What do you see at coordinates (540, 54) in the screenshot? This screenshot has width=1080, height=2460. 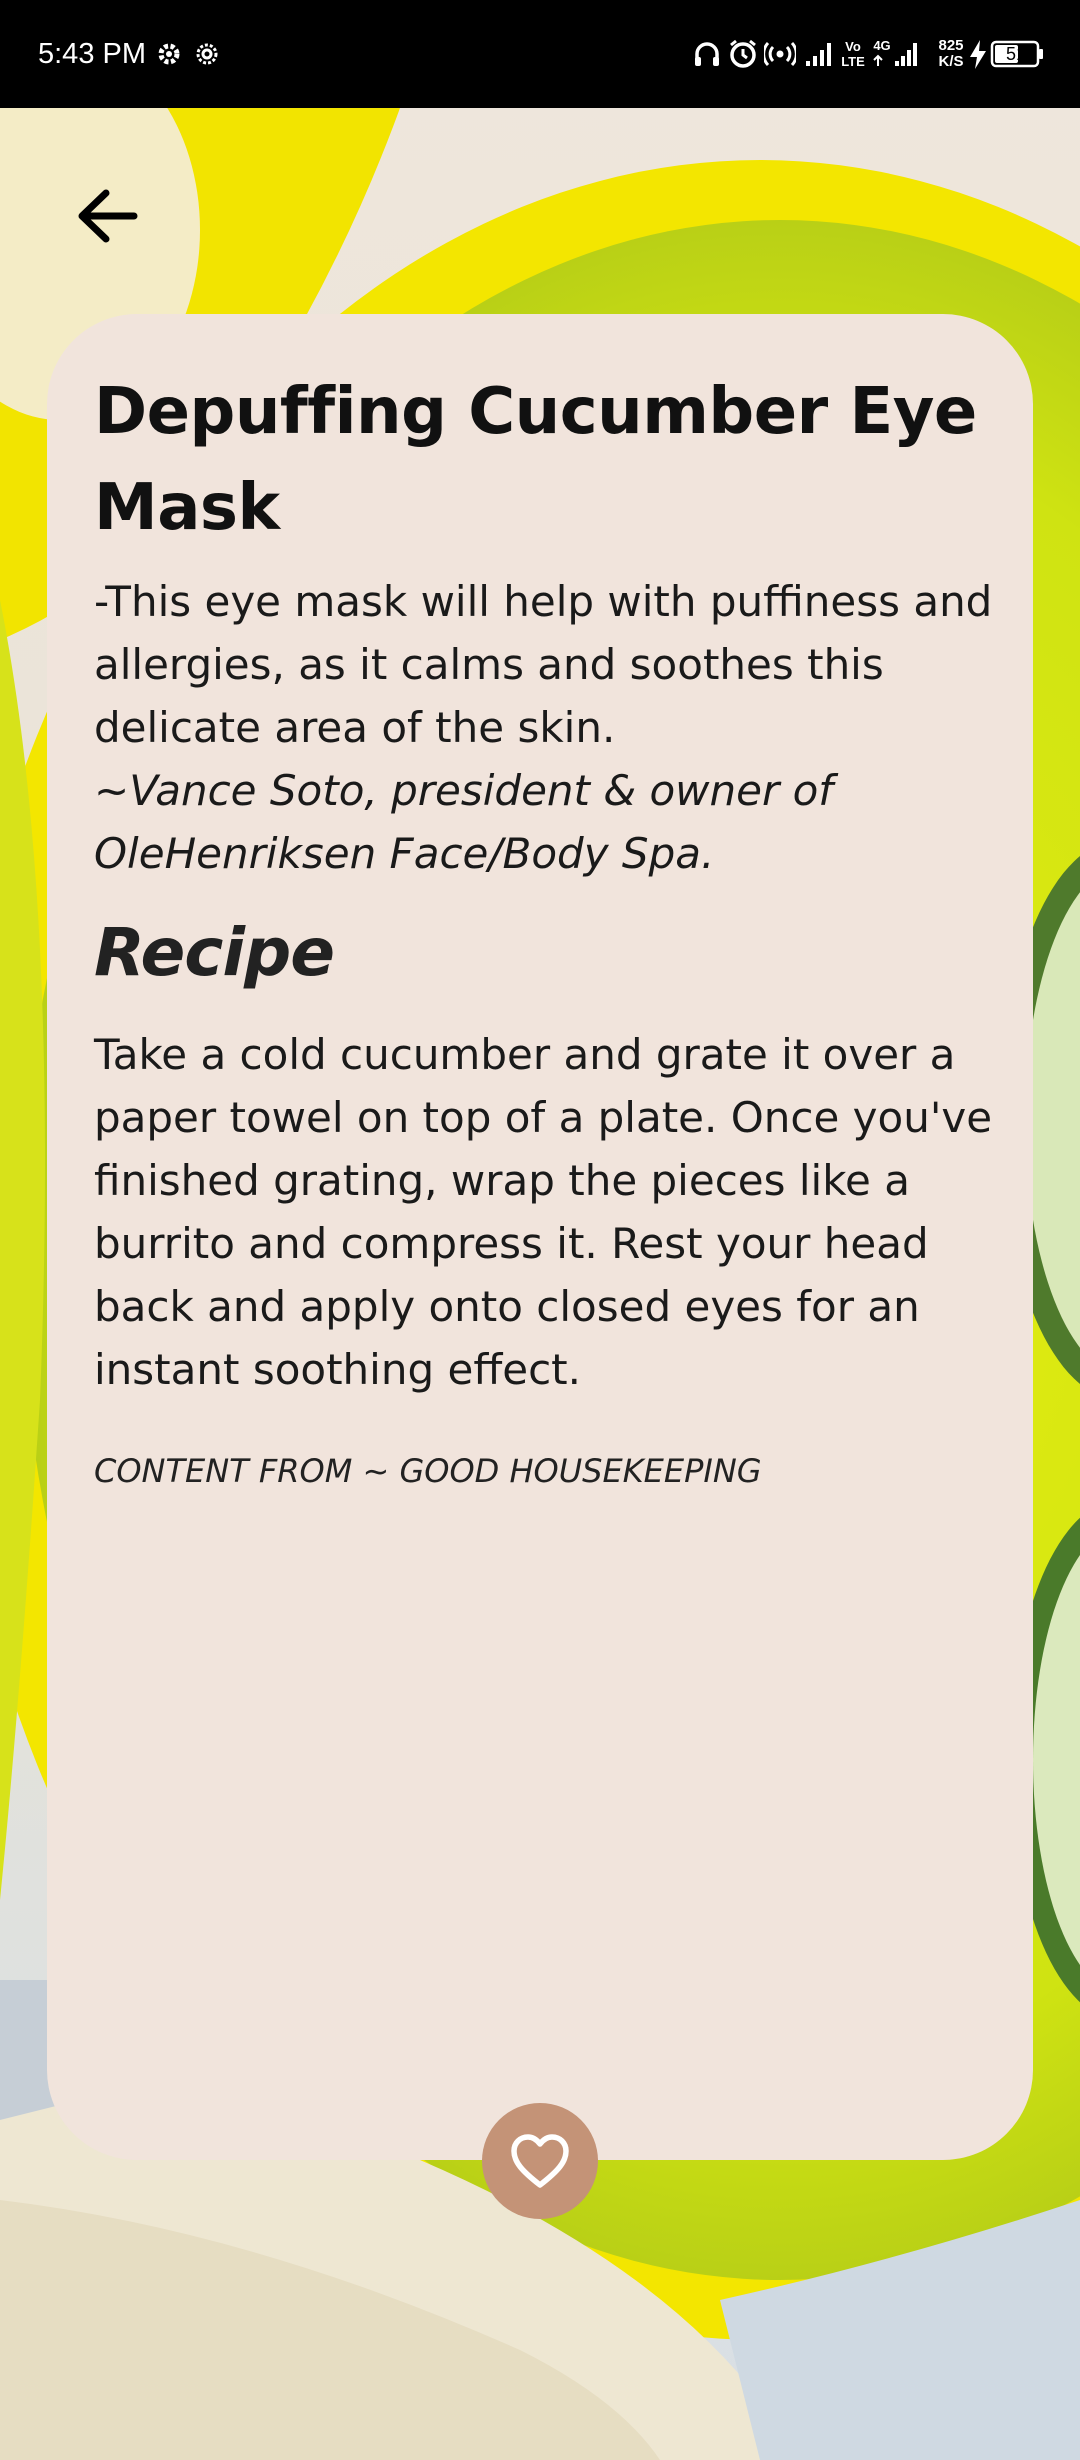 I see `status-bar: 5:43 PM Vo LTE 4G 825 K/S 51` at bounding box center [540, 54].